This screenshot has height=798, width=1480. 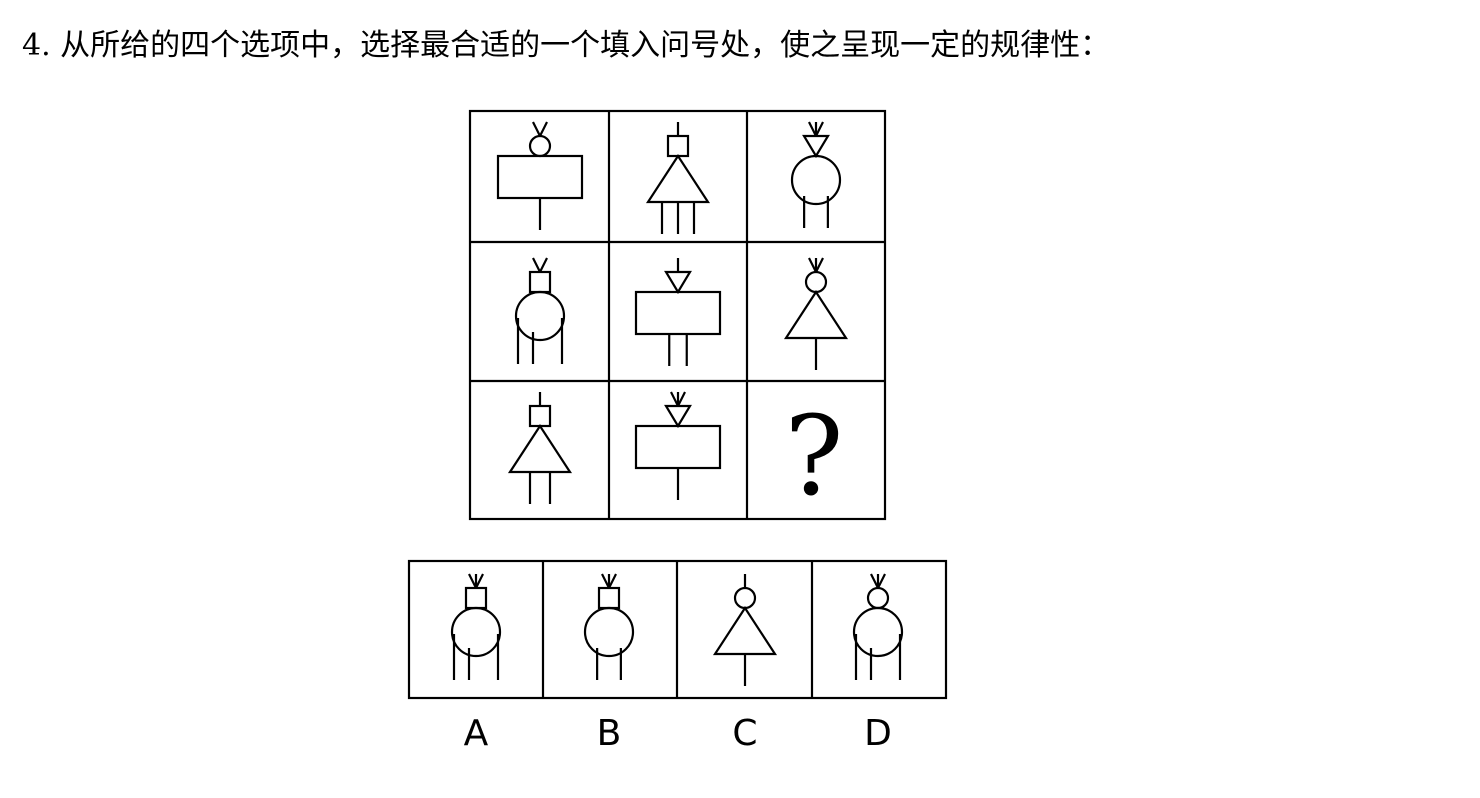 I want to click on matrix-cell-r3c1, so click(x=540, y=448).